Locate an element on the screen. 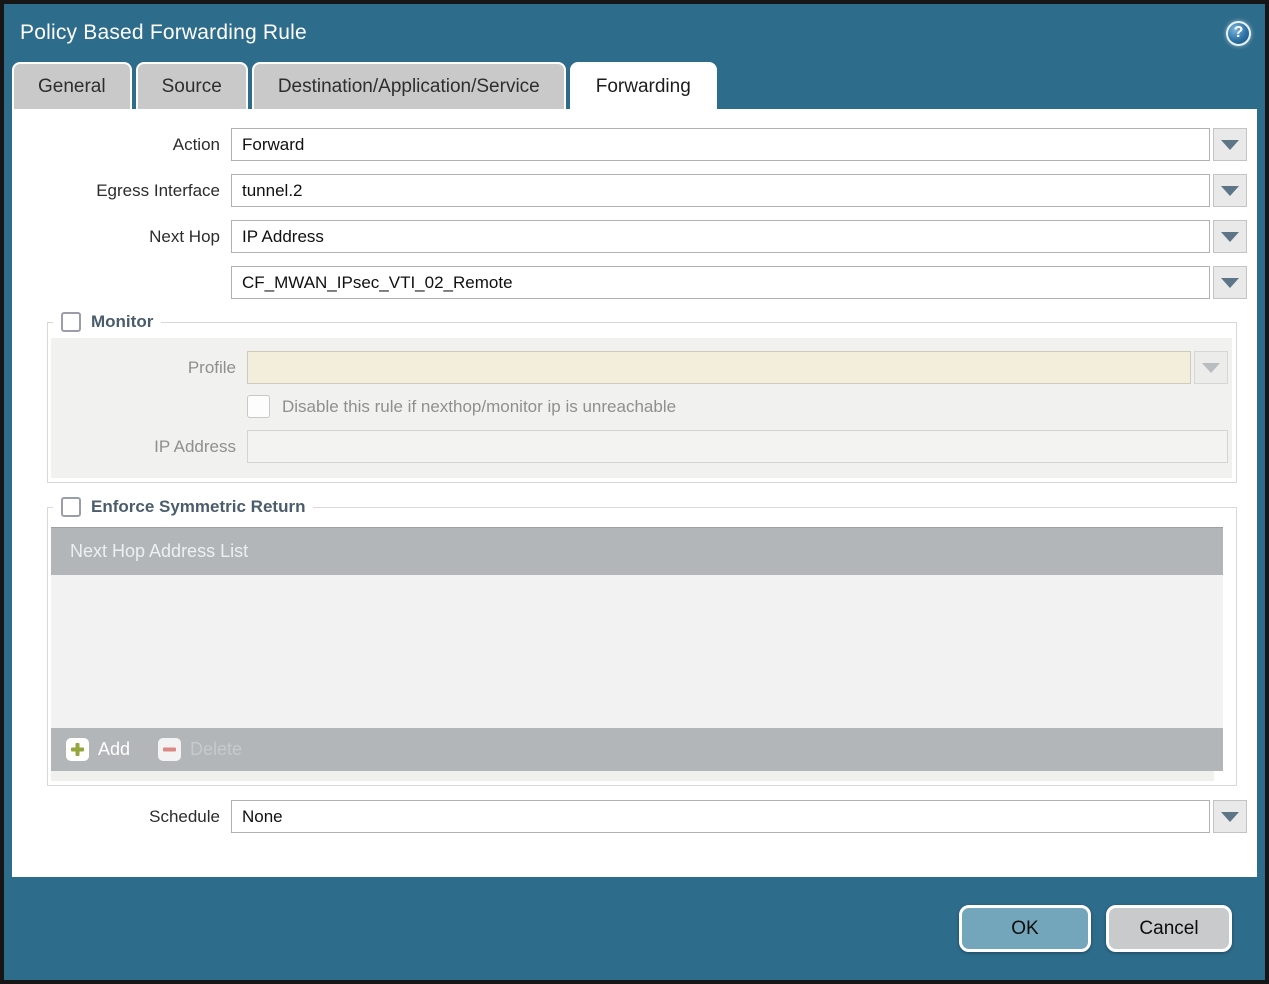 This screenshot has height=984, width=1269. disable-rule-checkbox is located at coordinates (258, 406).